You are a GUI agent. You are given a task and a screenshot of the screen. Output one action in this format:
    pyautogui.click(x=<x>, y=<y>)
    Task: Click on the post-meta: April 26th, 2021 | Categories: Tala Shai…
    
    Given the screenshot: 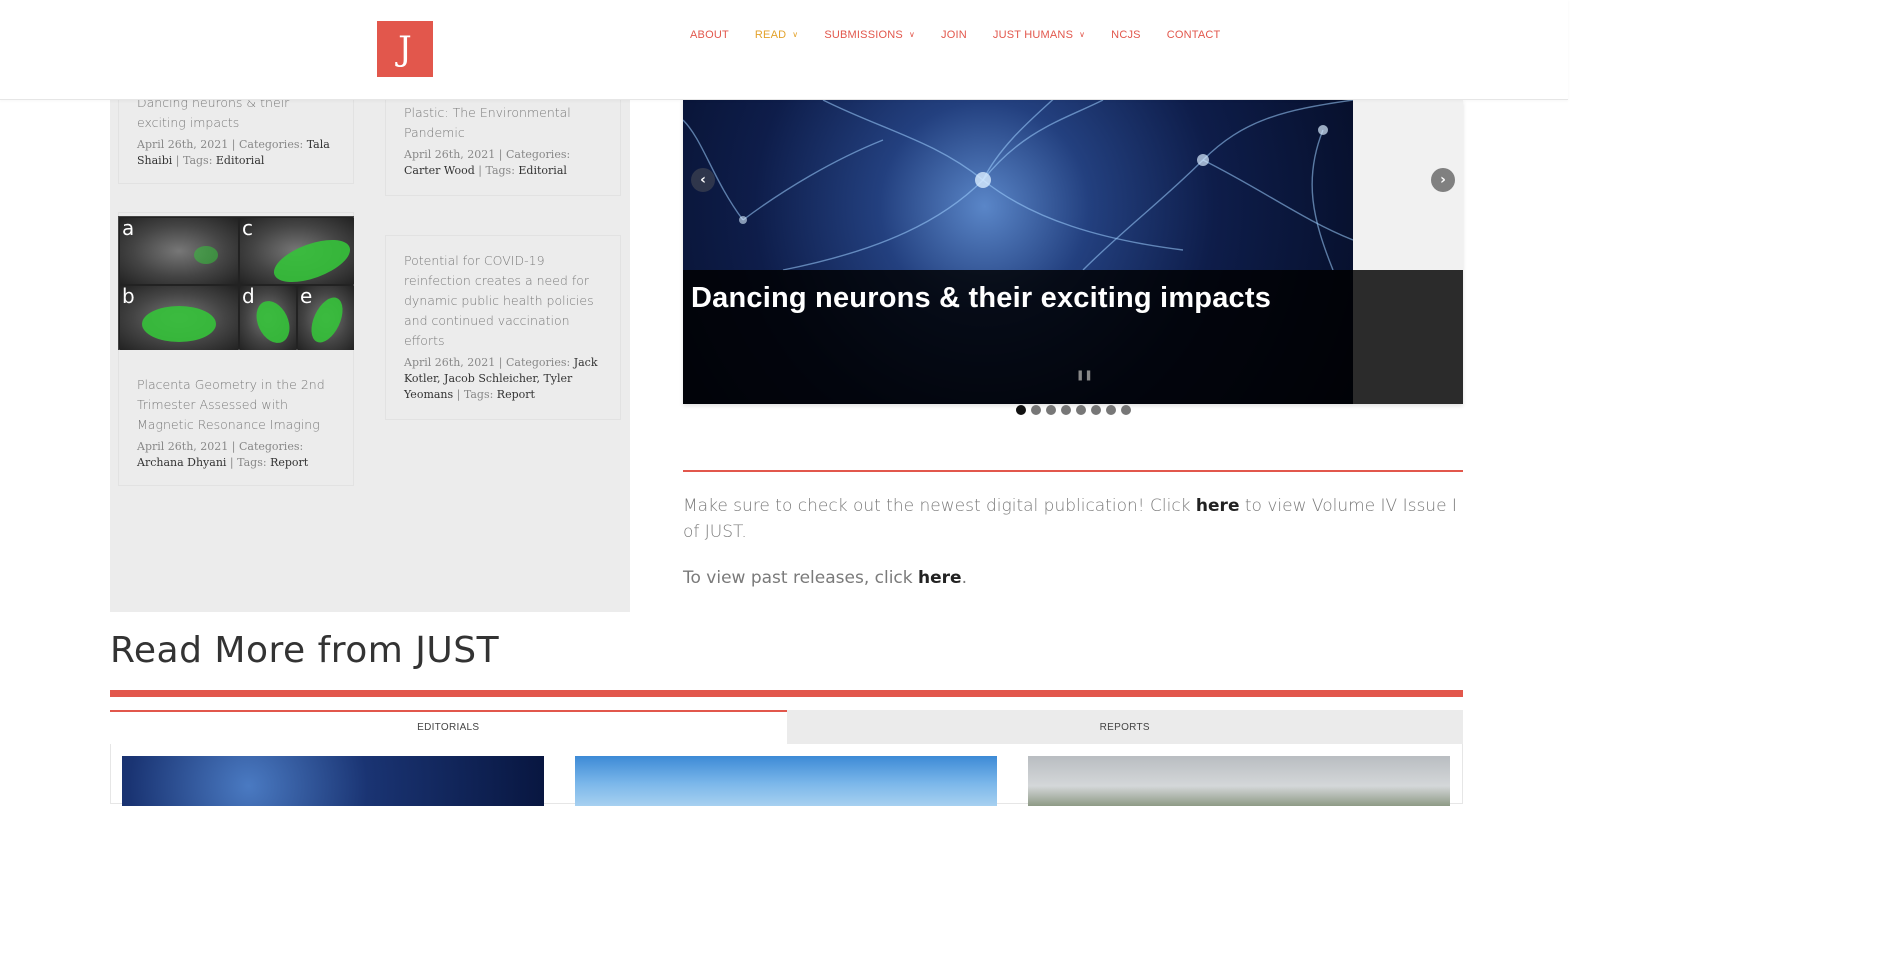 What is the action you would take?
    pyautogui.click(x=233, y=152)
    